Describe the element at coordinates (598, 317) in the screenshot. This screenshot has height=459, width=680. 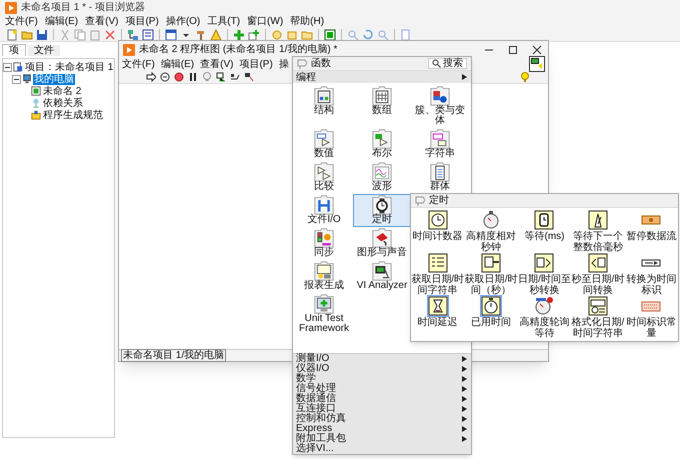
I see `palette-item: 格式化日期/时间字符串` at that location.